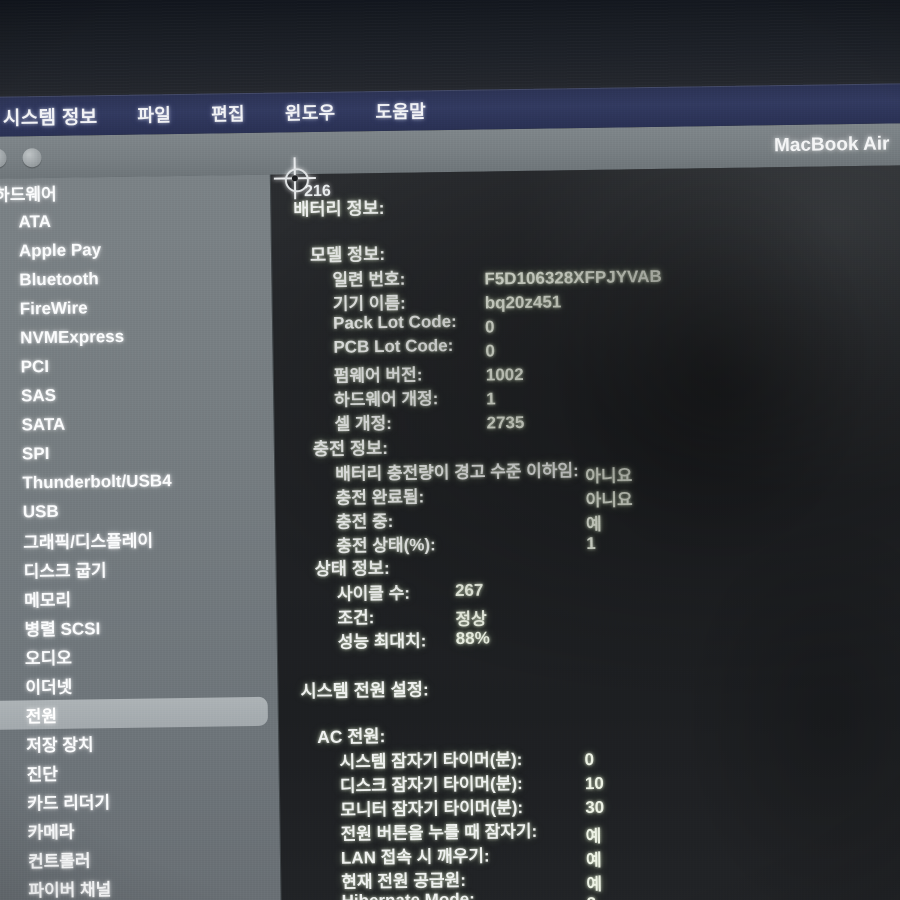 This screenshot has height=900, width=900. Describe the element at coordinates (68, 803) in the screenshot. I see `sidebar-item-label: 카드 리더기` at that location.